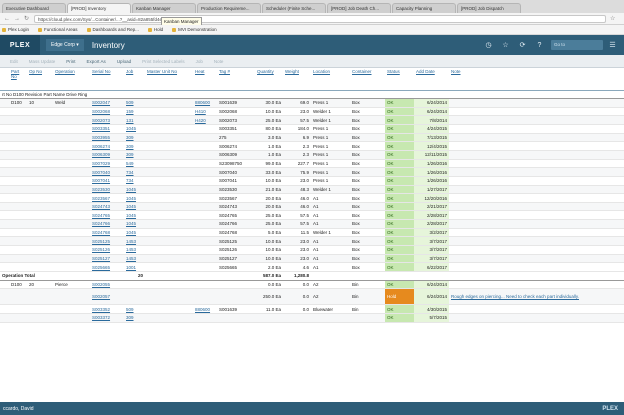 This screenshot has height=415, width=624. What do you see at coordinates (269, 79) in the screenshot?
I see `column-header: Quantity` at bounding box center [269, 79].